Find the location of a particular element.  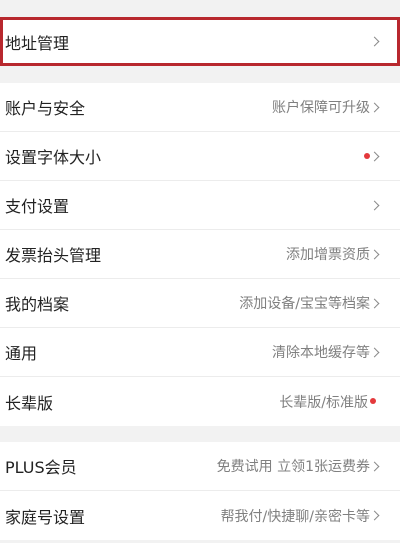

settings-item-label: 账户与安全 is located at coordinates (45, 108).